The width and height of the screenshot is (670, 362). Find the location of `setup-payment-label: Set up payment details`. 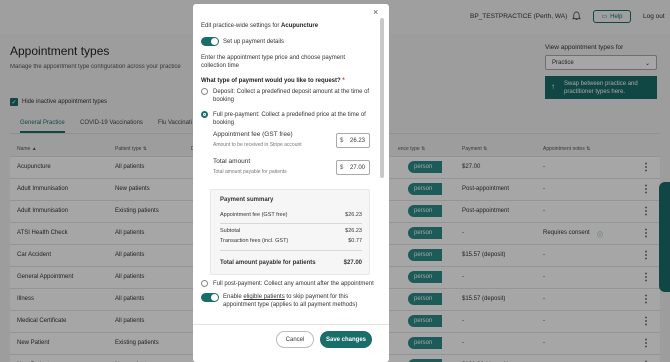

setup-payment-label: Set up payment details is located at coordinates (254, 42).